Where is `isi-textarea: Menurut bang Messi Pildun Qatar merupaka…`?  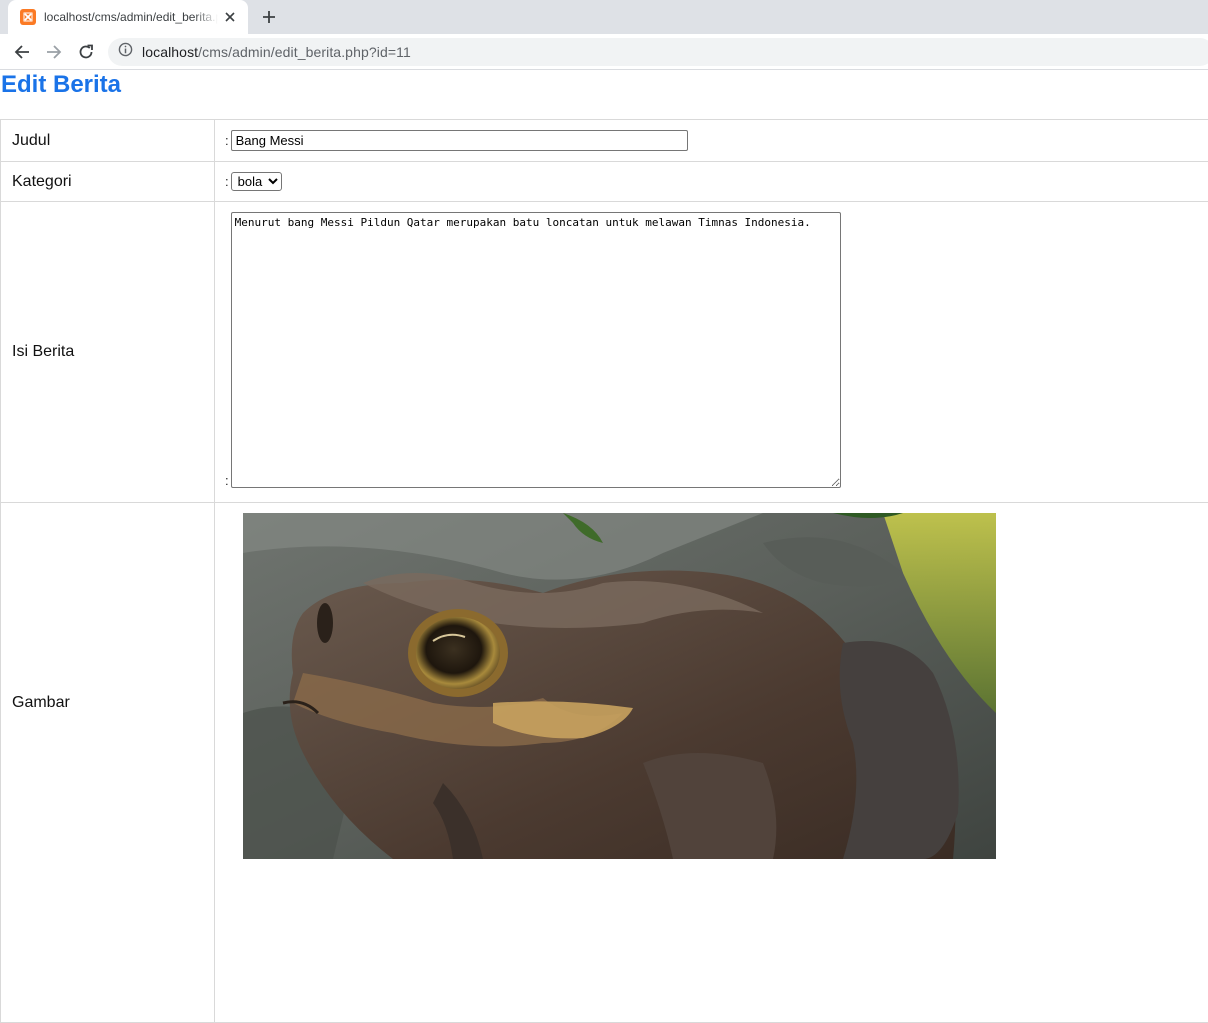
isi-textarea: Menurut bang Messi Pildun Qatar merupaka… is located at coordinates (536, 350).